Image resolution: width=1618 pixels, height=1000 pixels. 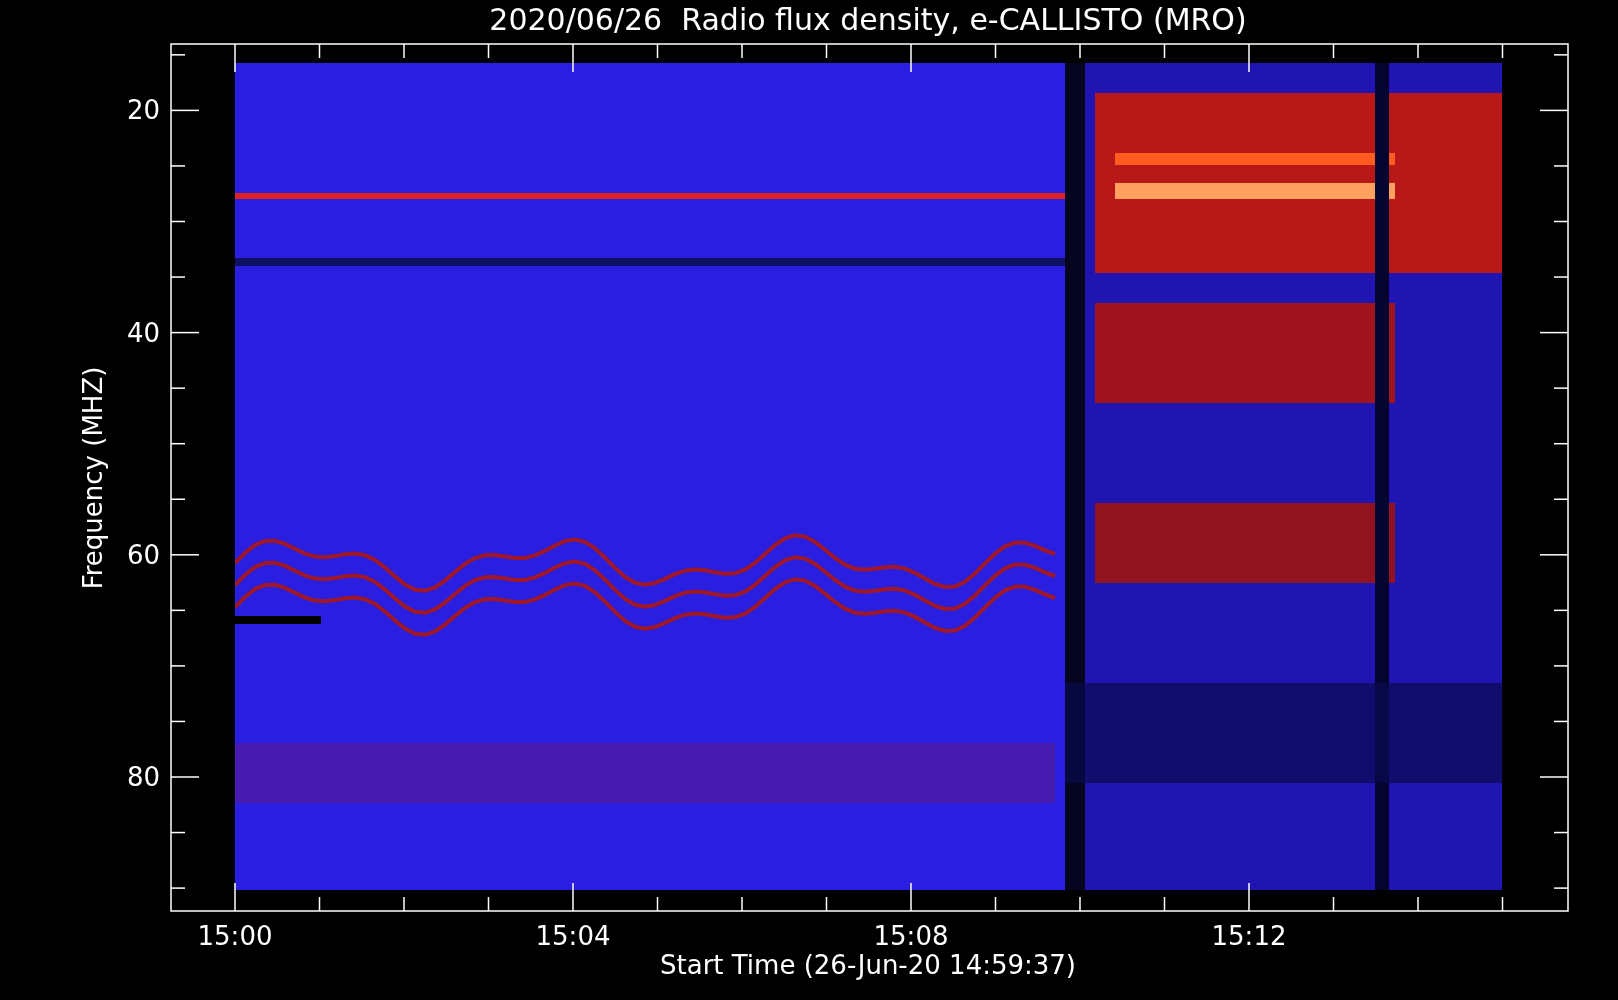 I want to click on tick-label: 20, so click(x=143, y=110).